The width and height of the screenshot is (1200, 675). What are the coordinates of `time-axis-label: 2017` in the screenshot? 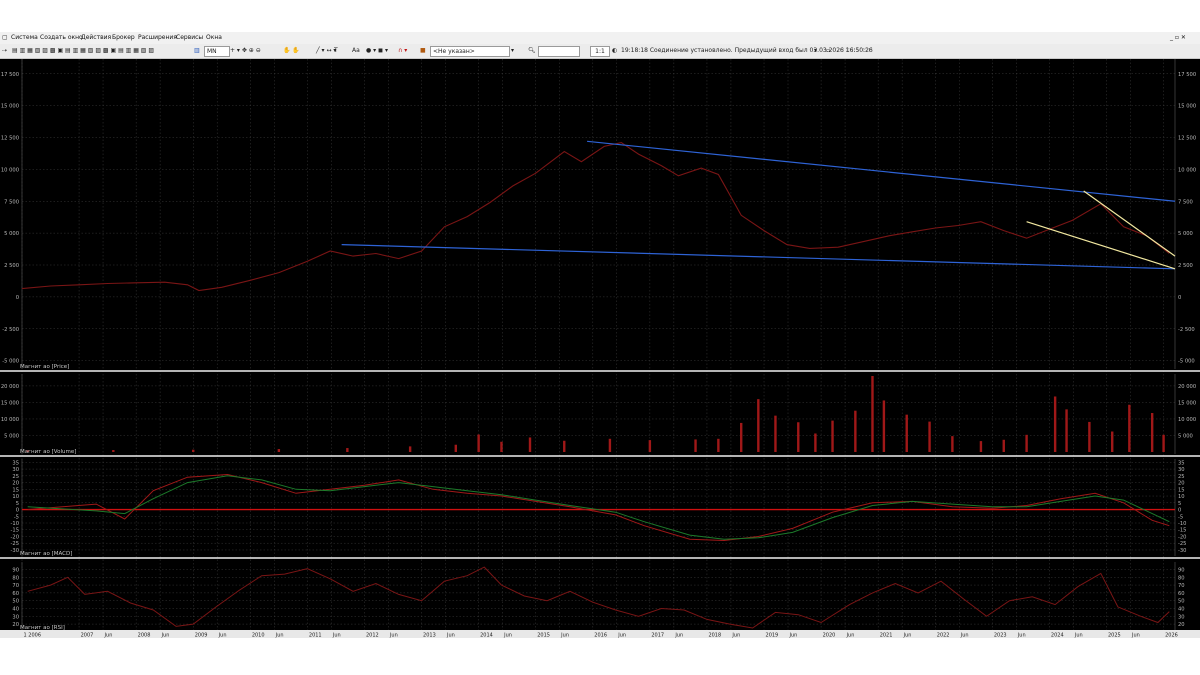 It's located at (657, 636).